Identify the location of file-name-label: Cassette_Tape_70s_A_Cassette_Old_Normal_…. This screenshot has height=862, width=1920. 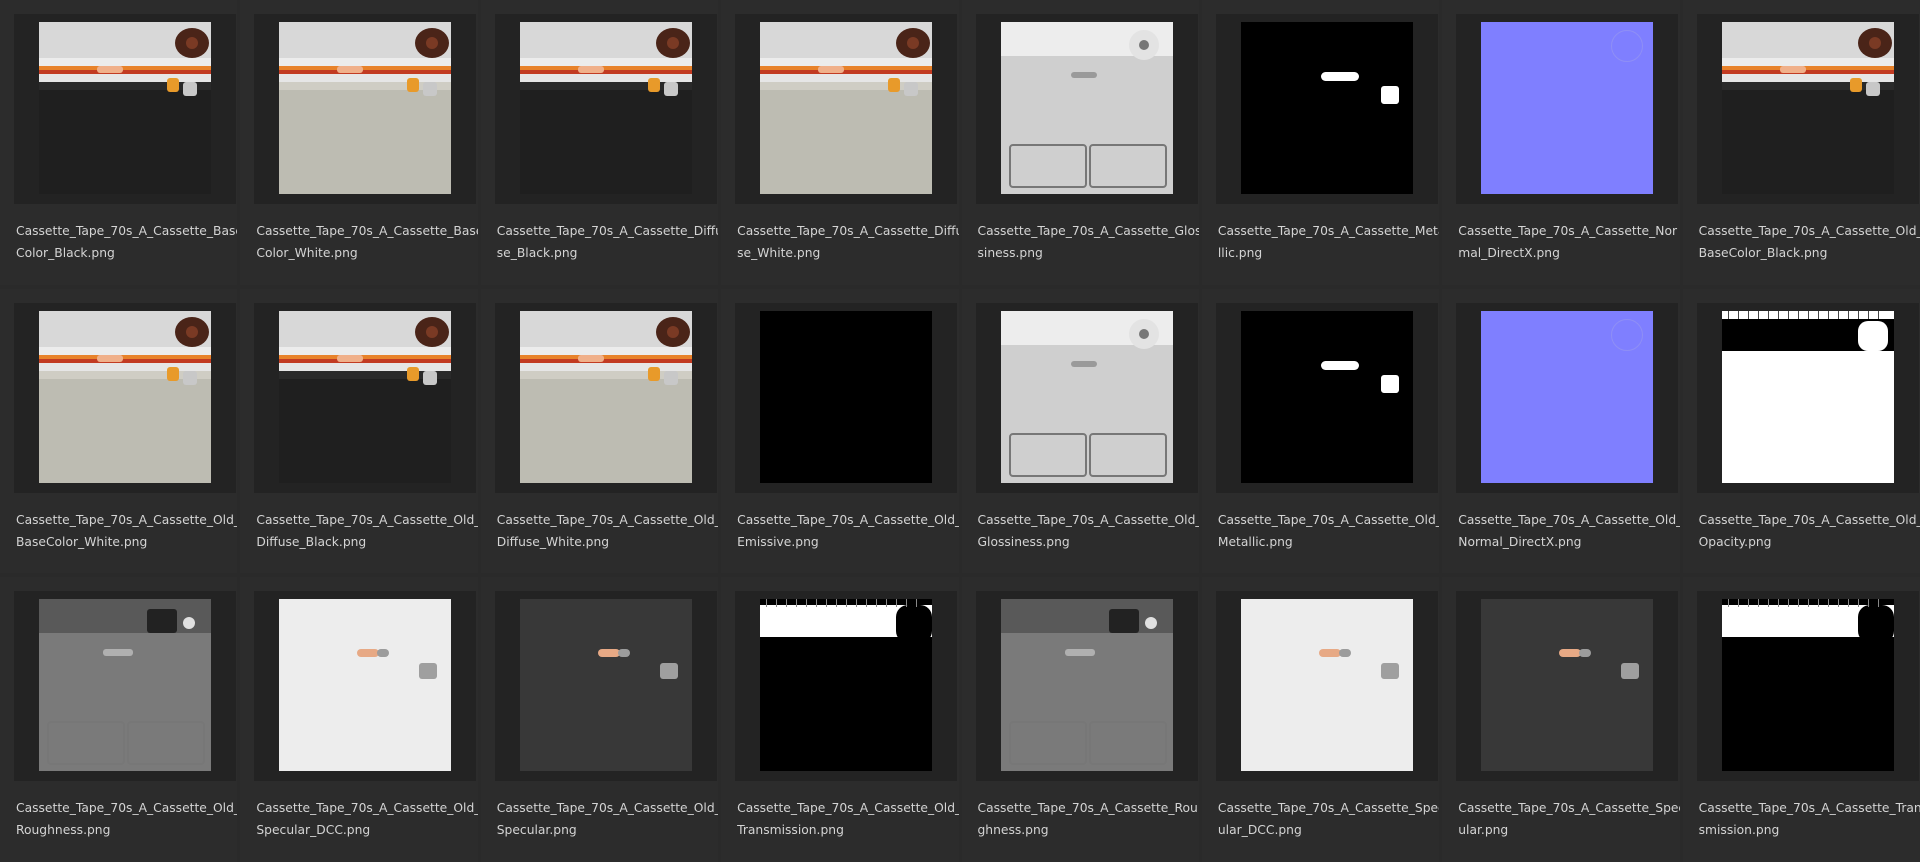
(1569, 530).